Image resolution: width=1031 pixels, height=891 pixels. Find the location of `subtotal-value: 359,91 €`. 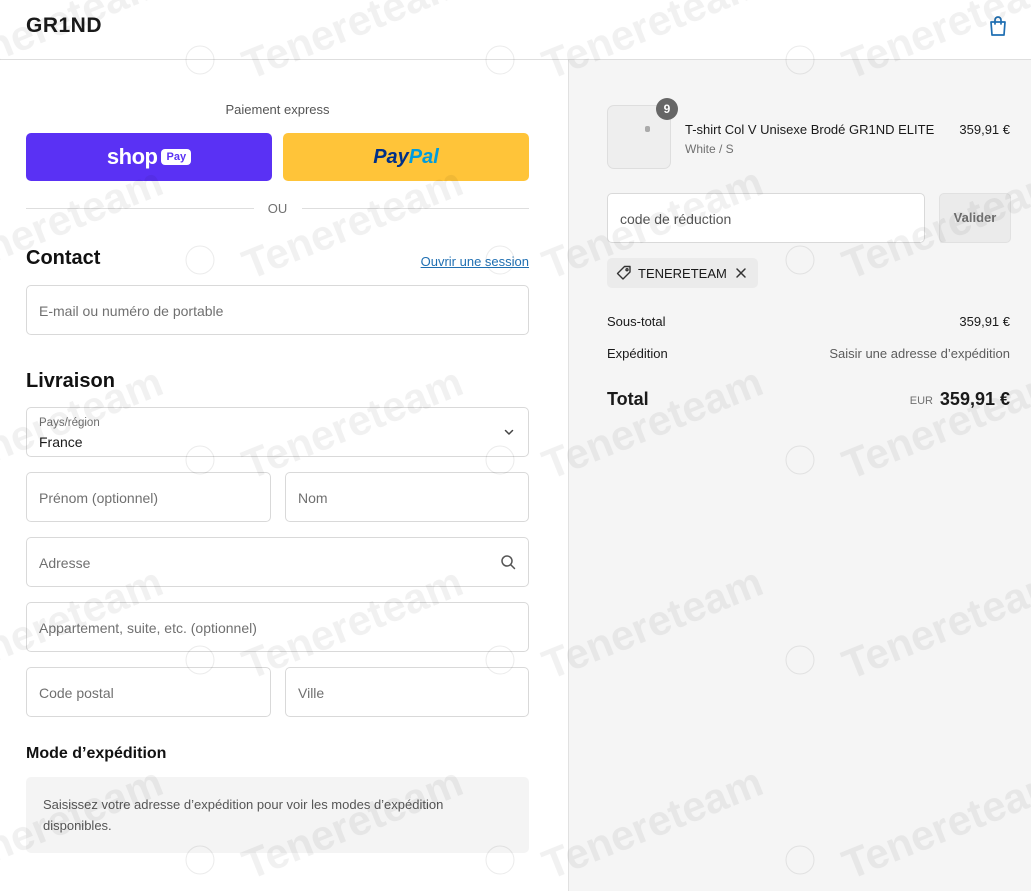

subtotal-value: 359,91 € is located at coordinates (984, 321).